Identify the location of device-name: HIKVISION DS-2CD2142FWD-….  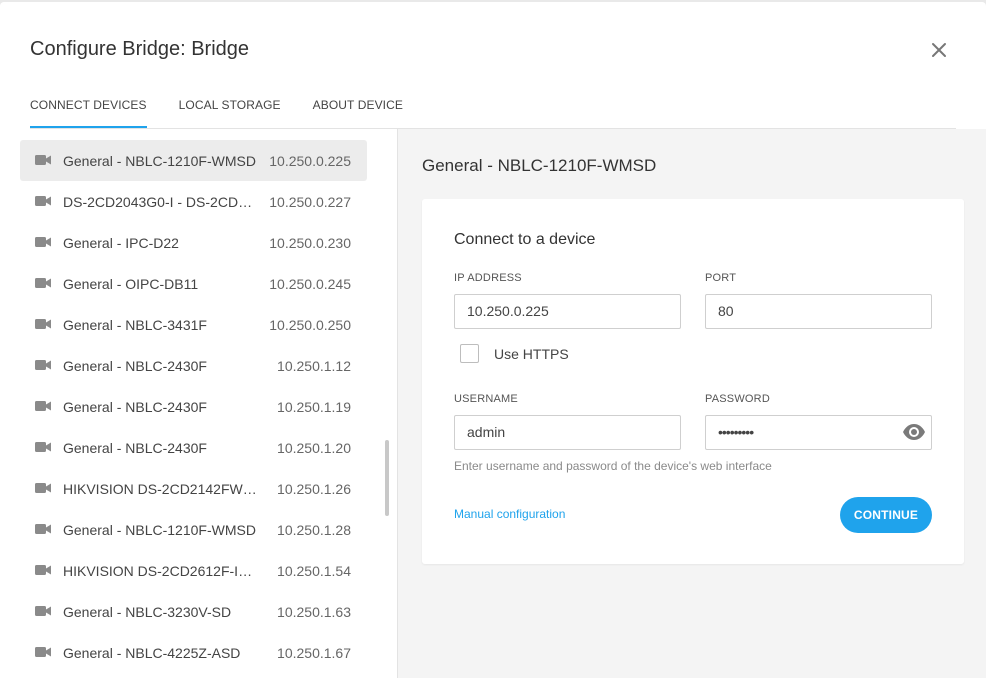
(161, 488).